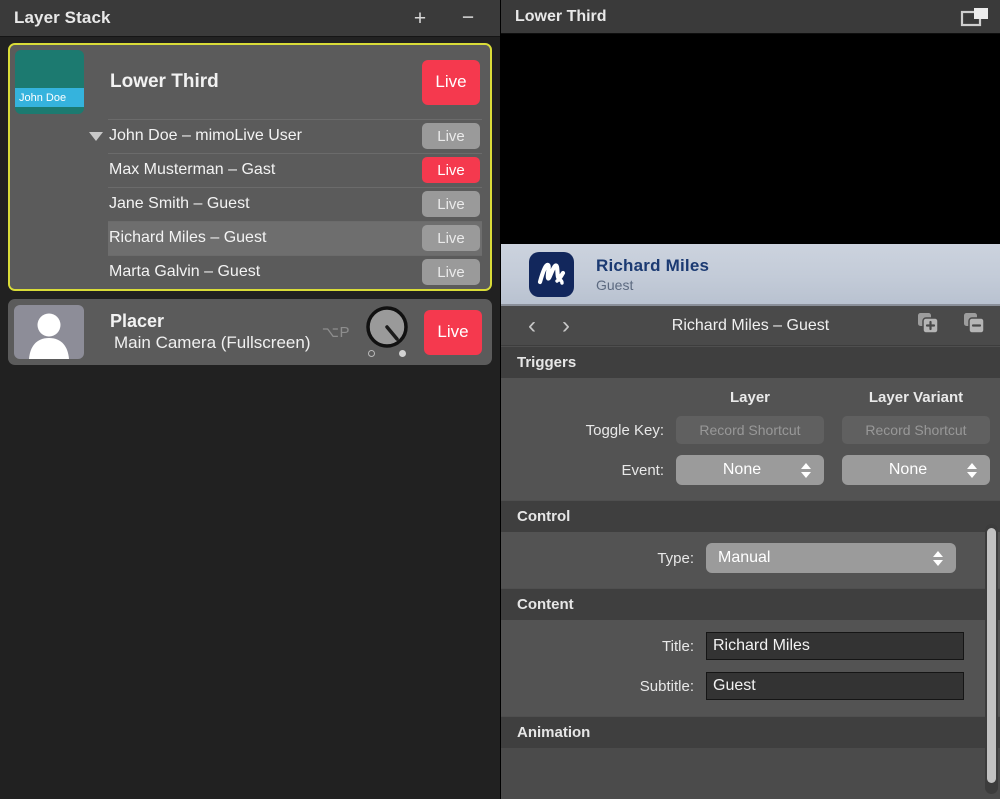 Image resolution: width=1000 pixels, height=799 pixels. I want to click on scrollbar-thumb, so click(991, 655).